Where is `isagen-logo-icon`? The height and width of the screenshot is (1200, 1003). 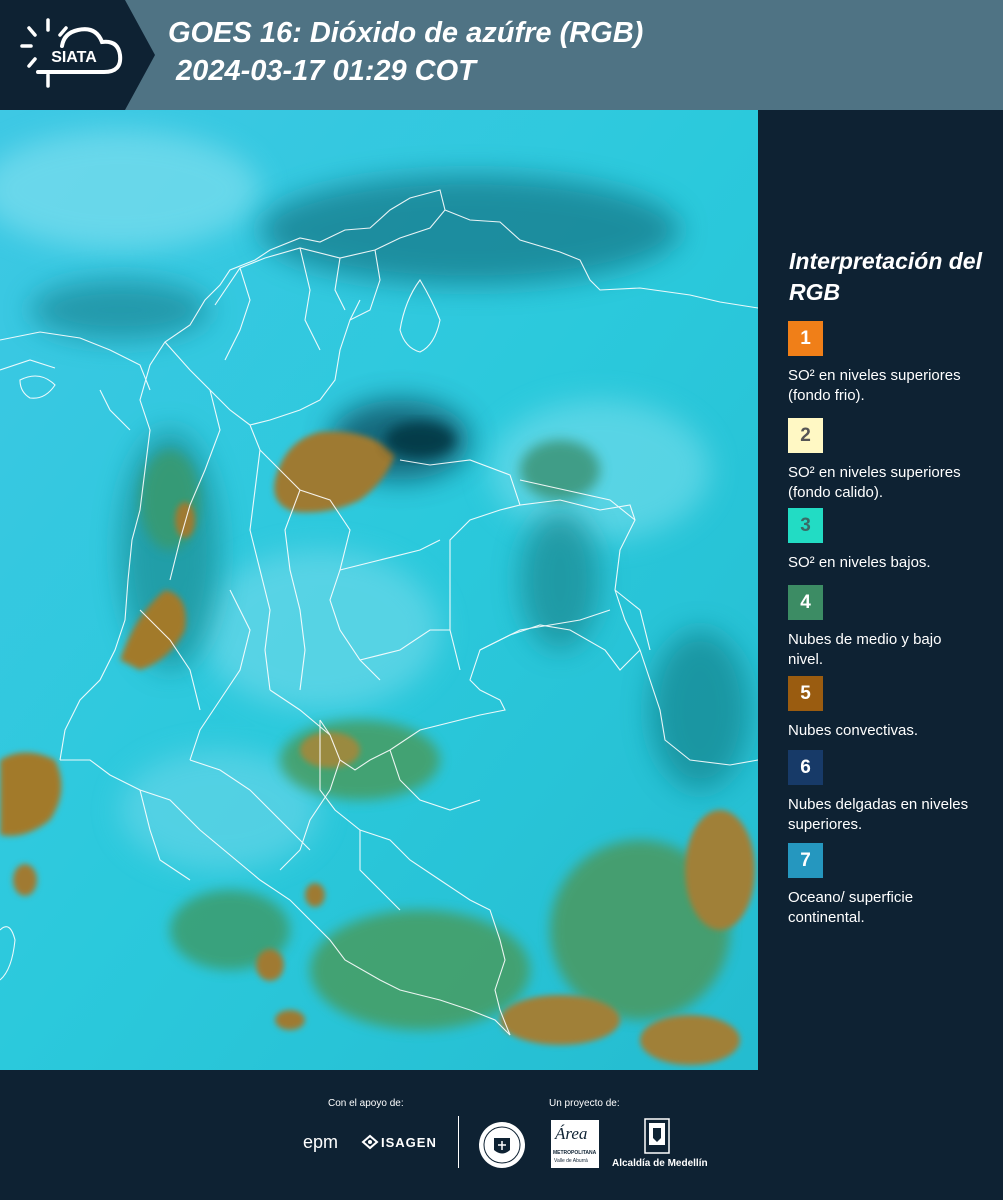
isagen-logo-icon is located at coordinates (370, 1144).